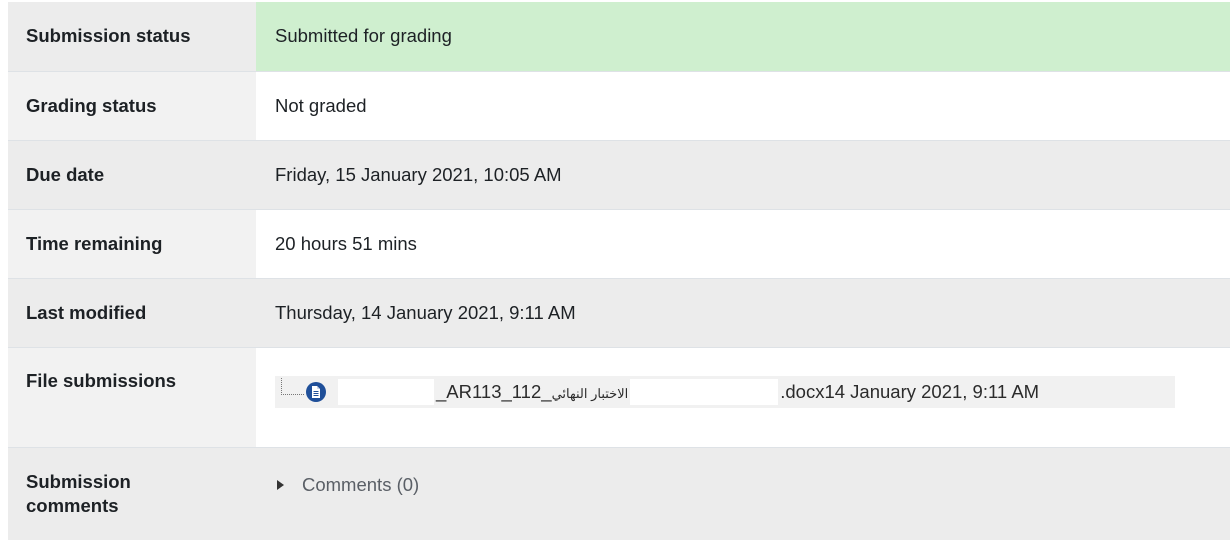 Image resolution: width=1230 pixels, height=544 pixels. What do you see at coordinates (743, 36) in the screenshot?
I see `submission-status-value: Submitted for grading` at bounding box center [743, 36].